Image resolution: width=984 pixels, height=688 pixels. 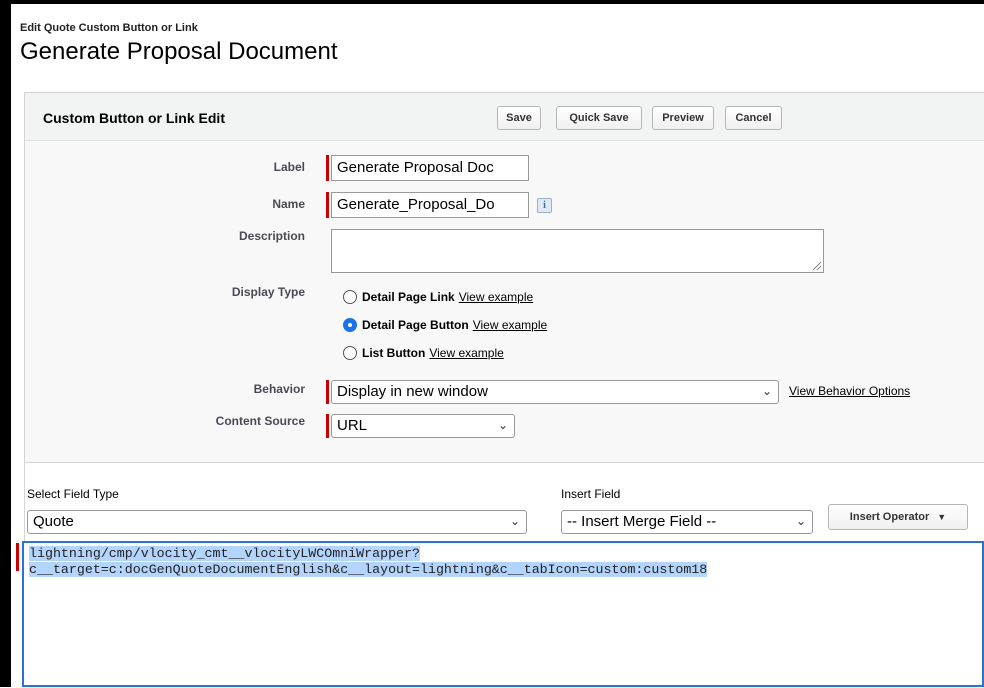 What do you see at coordinates (898, 517) in the screenshot?
I see `insert-operator-button: Insert Operator ▼` at bounding box center [898, 517].